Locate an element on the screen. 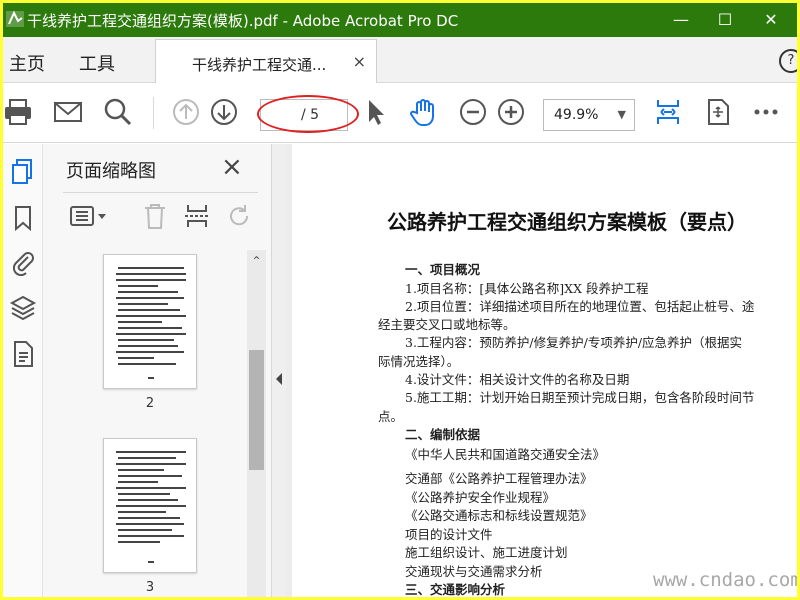  document-text-line: 《中华人民共和国道路交通安全法》 is located at coordinates (505, 454).